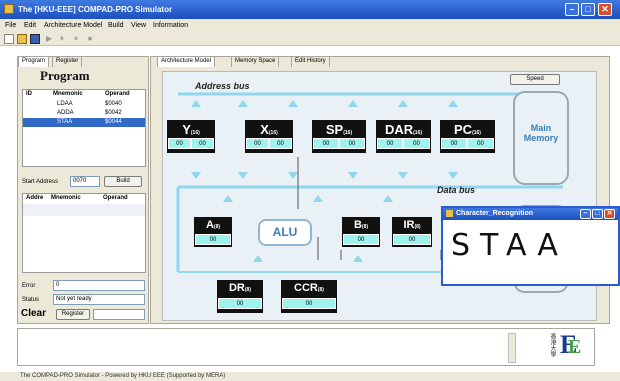 The height and width of the screenshot is (381, 620). I want to click on character-recognition-title-bar: Character_Recognition – □ ✕, so click(530, 214).